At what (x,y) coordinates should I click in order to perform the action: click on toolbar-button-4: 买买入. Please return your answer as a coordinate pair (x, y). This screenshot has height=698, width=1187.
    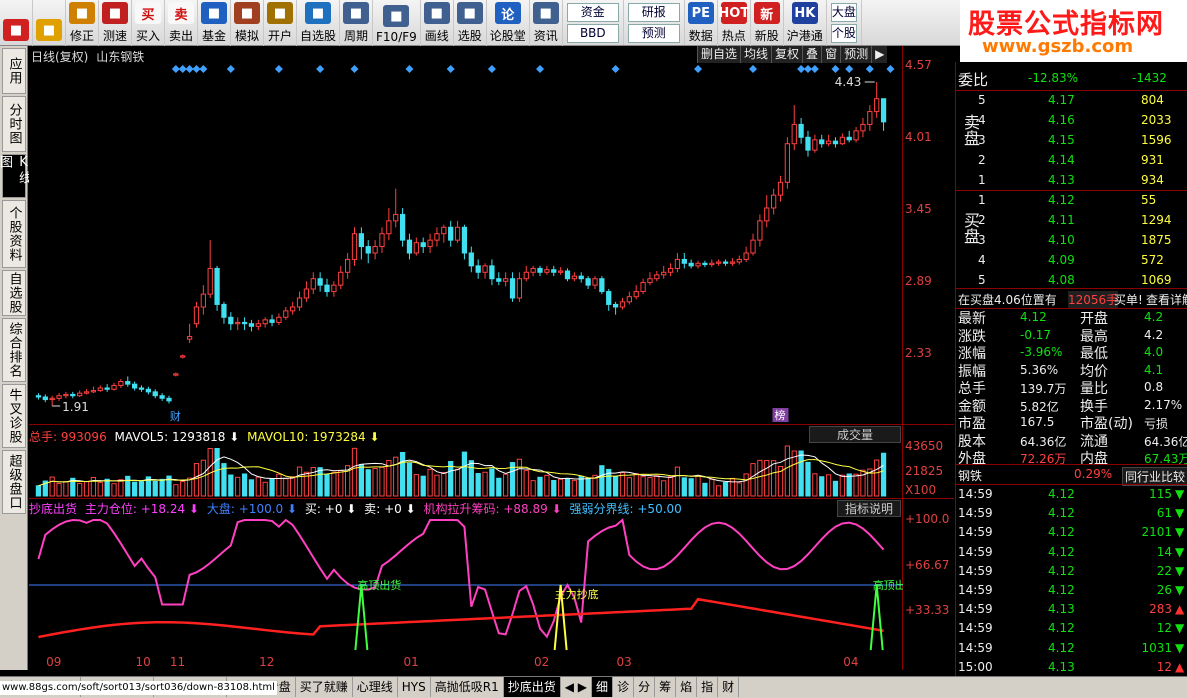
    Looking at the image, I should click on (148, 23).